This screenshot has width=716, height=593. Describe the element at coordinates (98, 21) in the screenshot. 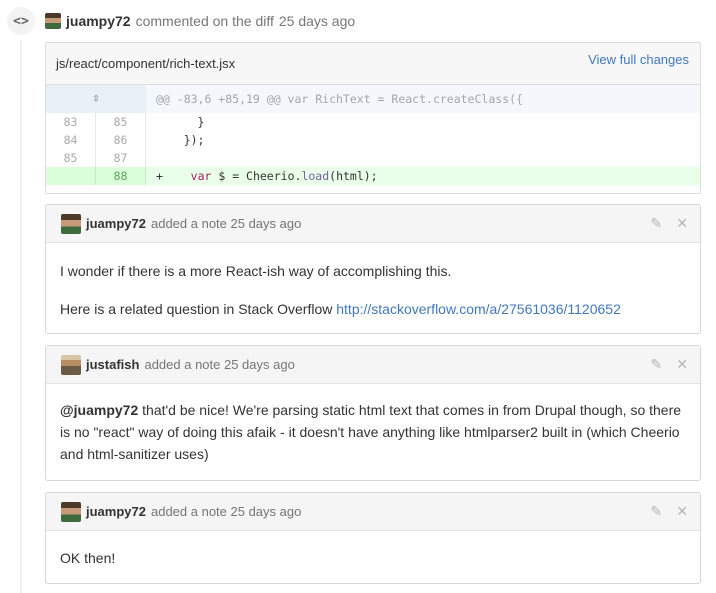

I see `event-author: juampy72` at that location.